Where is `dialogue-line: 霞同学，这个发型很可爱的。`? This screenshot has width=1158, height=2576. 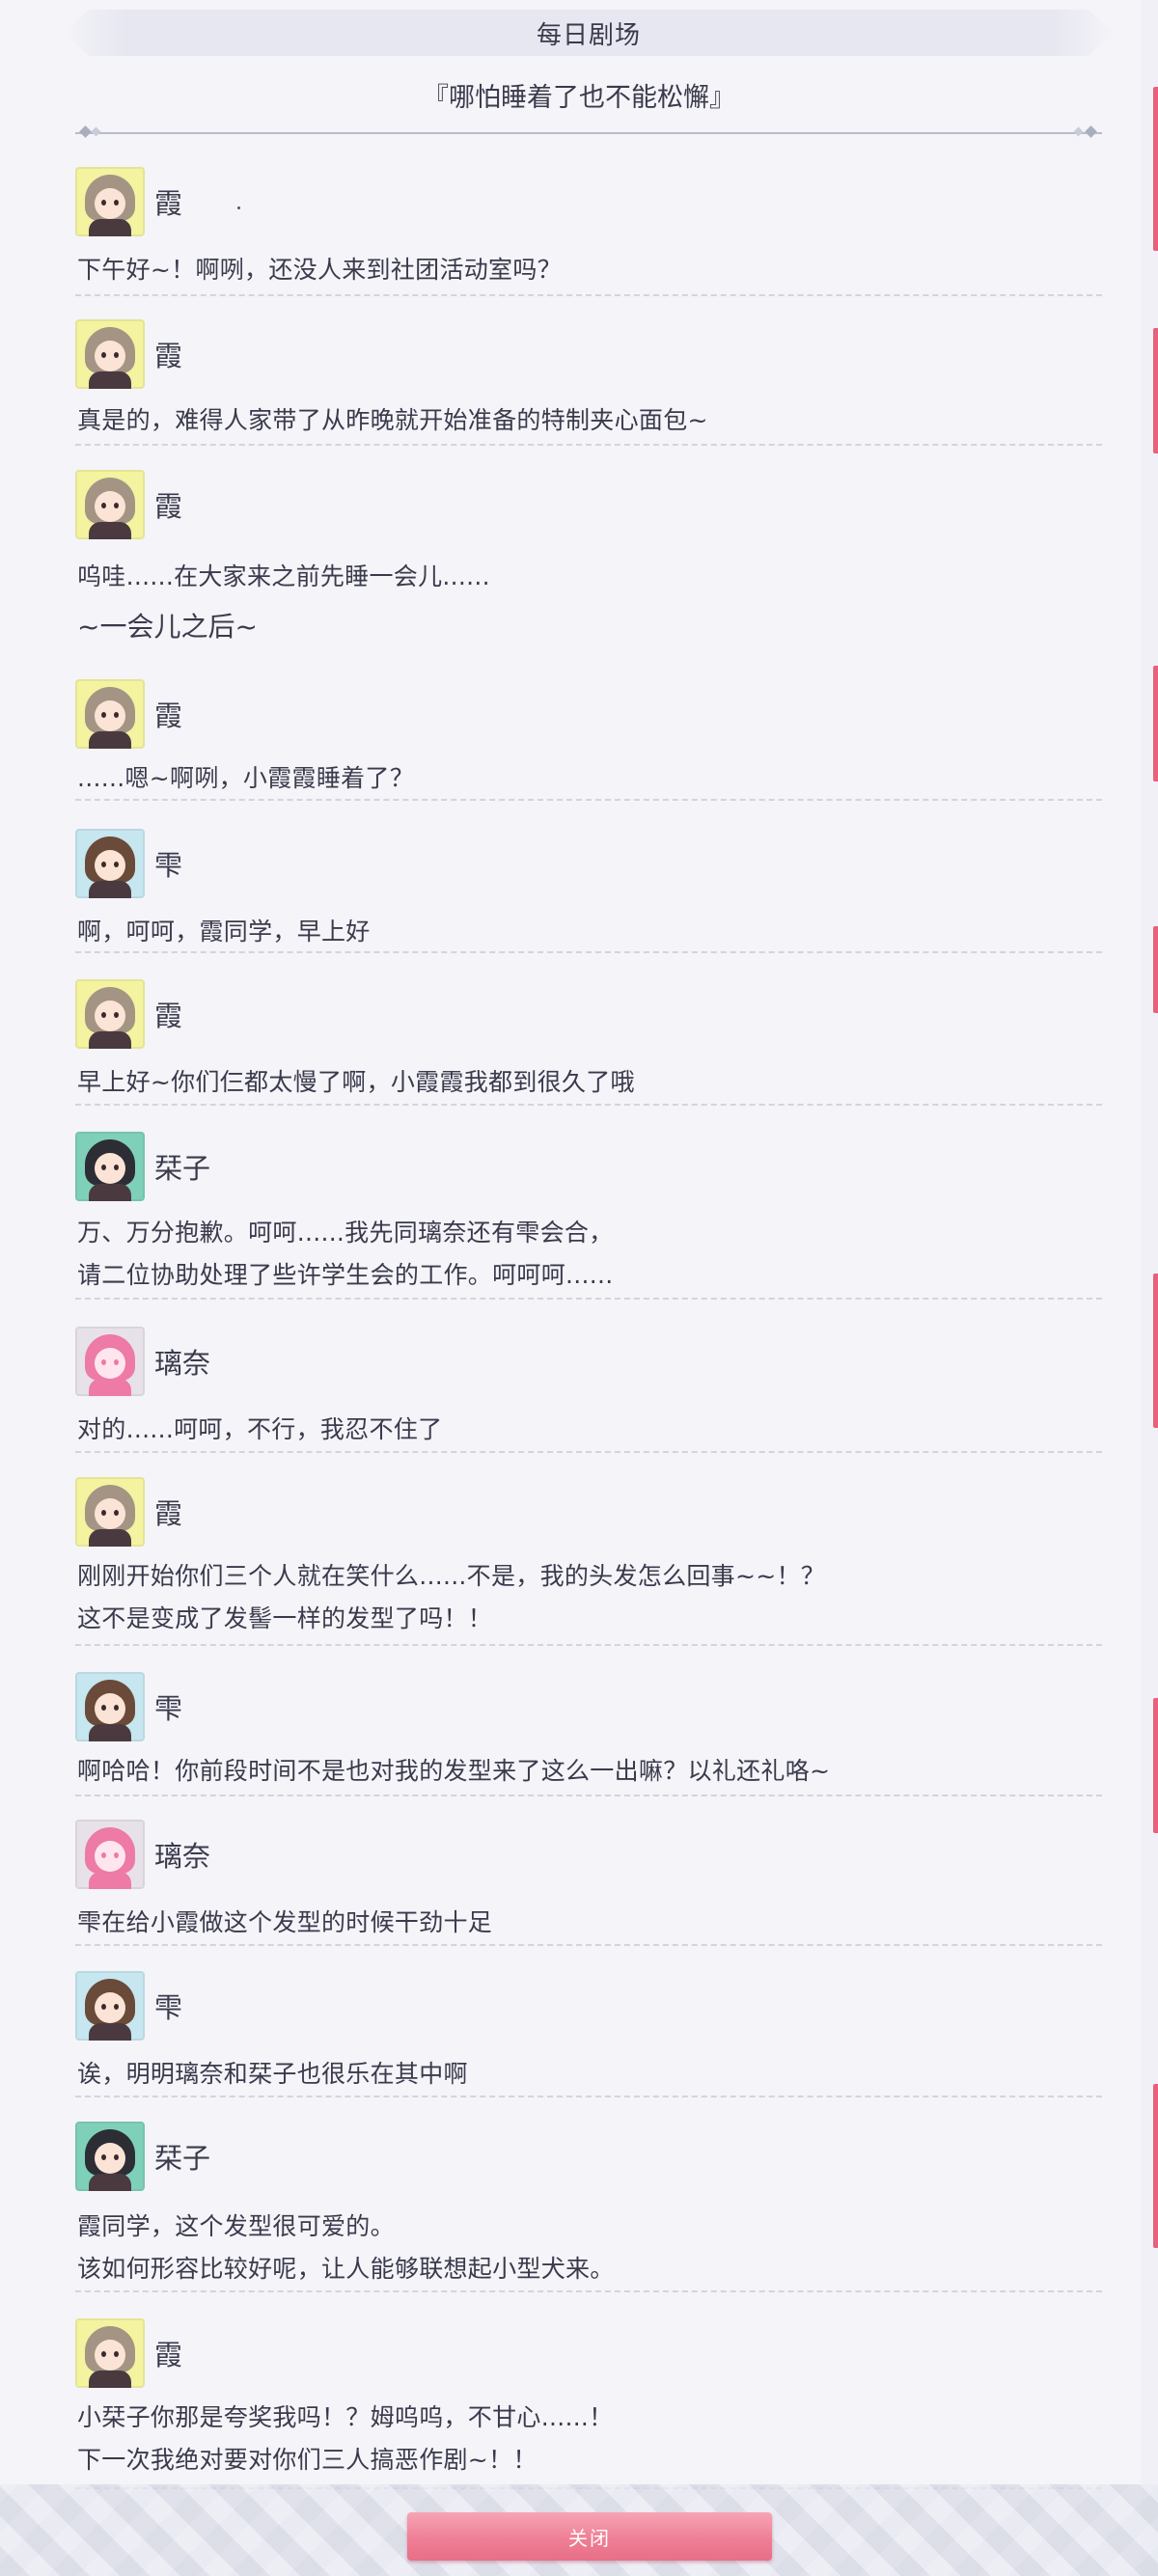
dialogue-line: 霞同学，这个发型很可爱的。 is located at coordinates (236, 2226).